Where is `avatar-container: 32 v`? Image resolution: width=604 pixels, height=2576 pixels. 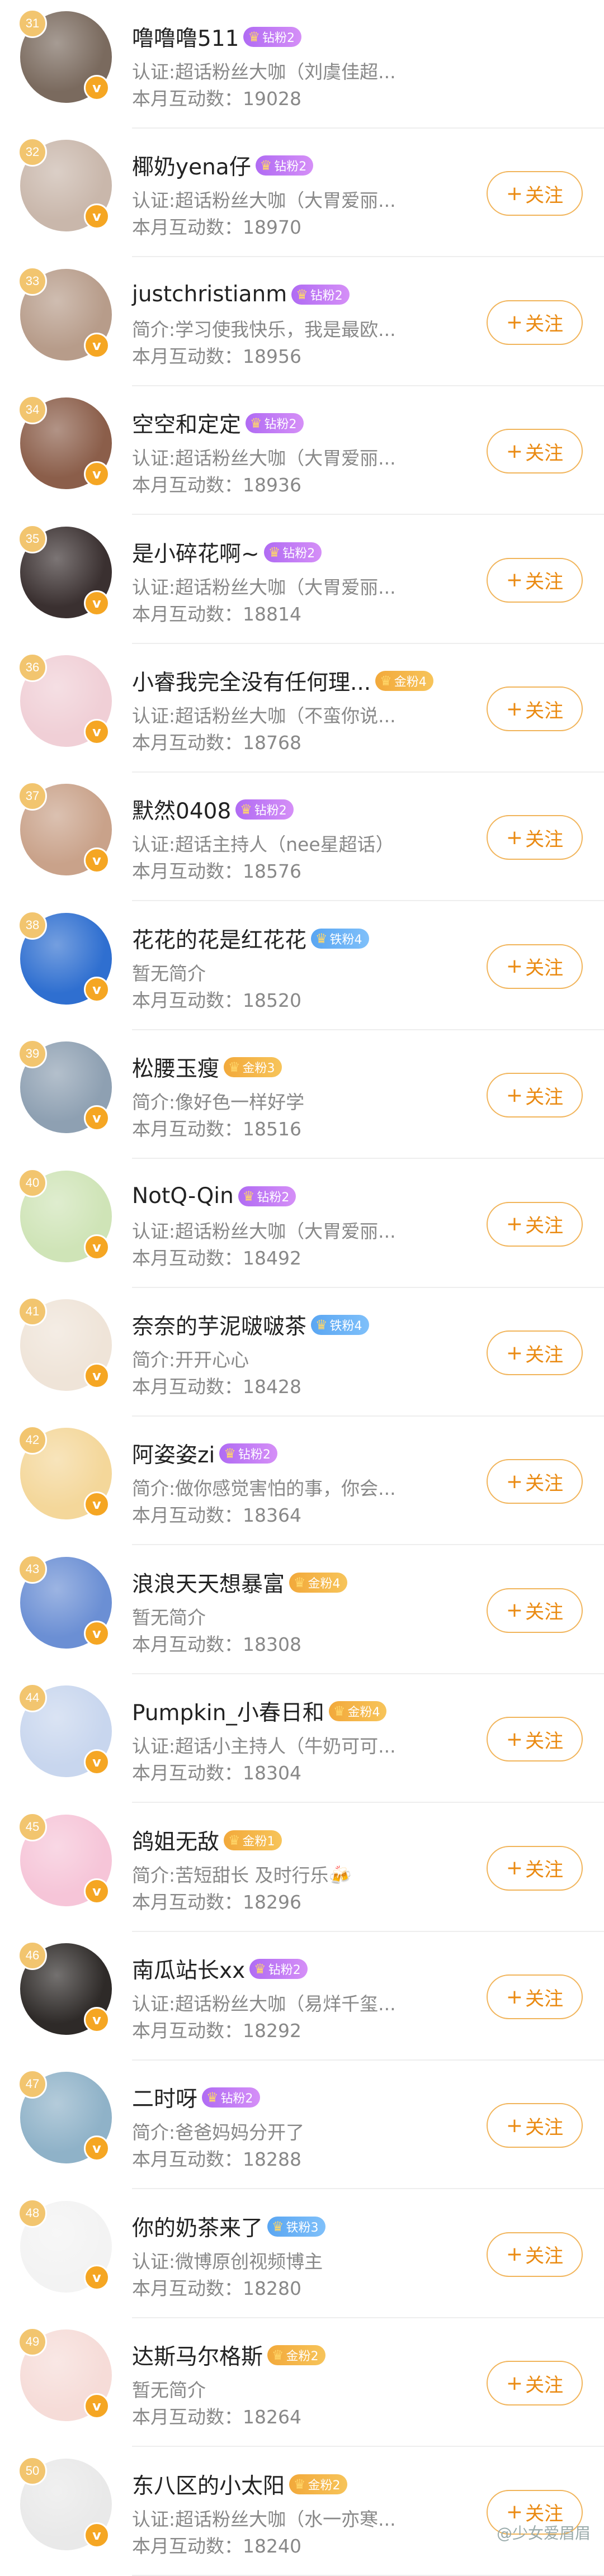 avatar-container: 32 v is located at coordinates (65, 185).